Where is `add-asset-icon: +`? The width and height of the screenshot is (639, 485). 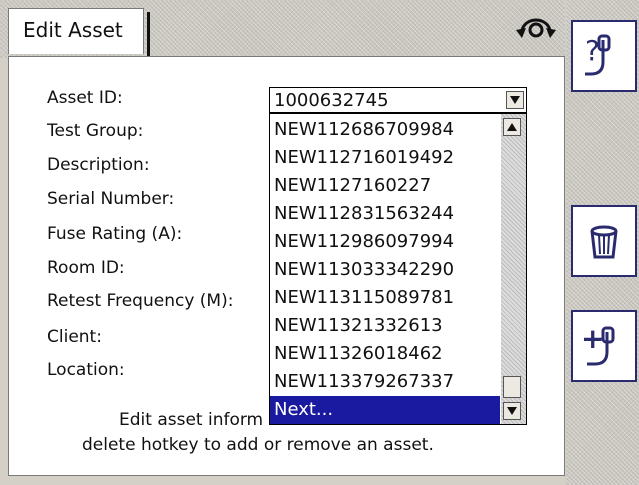 add-asset-icon: + is located at coordinates (598, 344).